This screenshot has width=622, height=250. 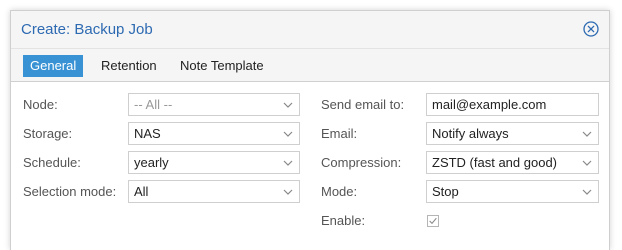 I want to click on send-email-to-label: Send email to:, so click(x=363, y=104).